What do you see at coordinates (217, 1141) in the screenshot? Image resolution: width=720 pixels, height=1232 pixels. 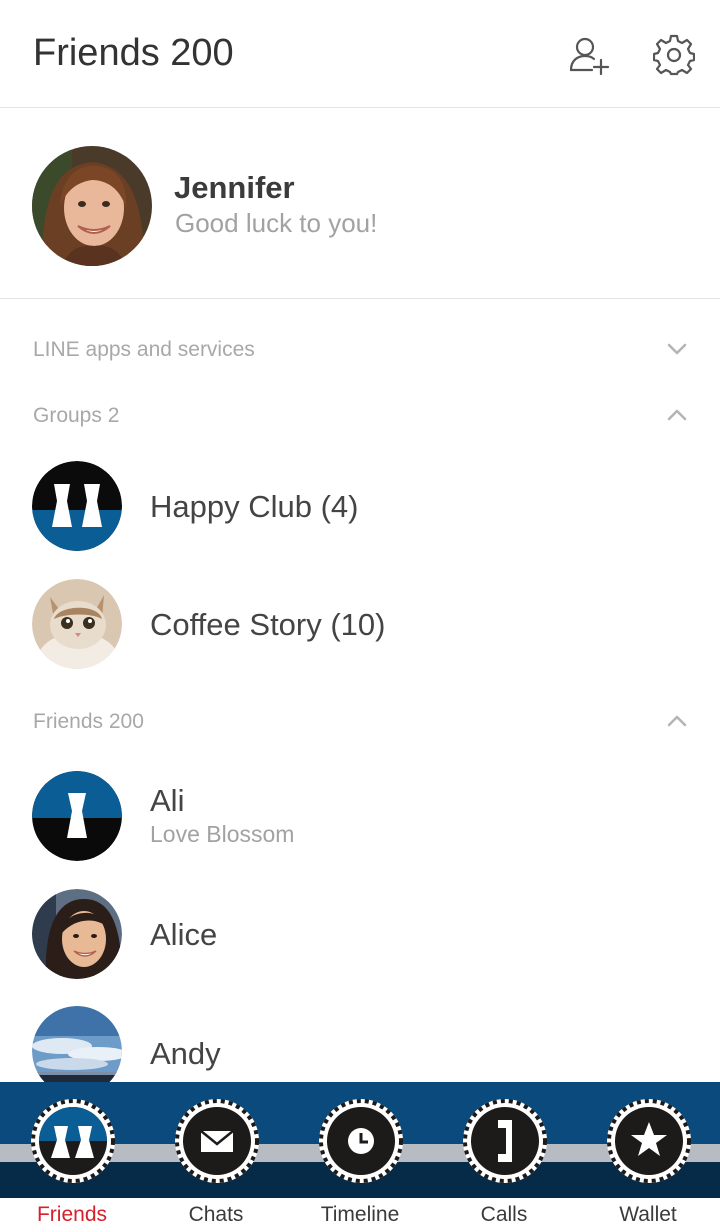 I see `chat-icon` at bounding box center [217, 1141].